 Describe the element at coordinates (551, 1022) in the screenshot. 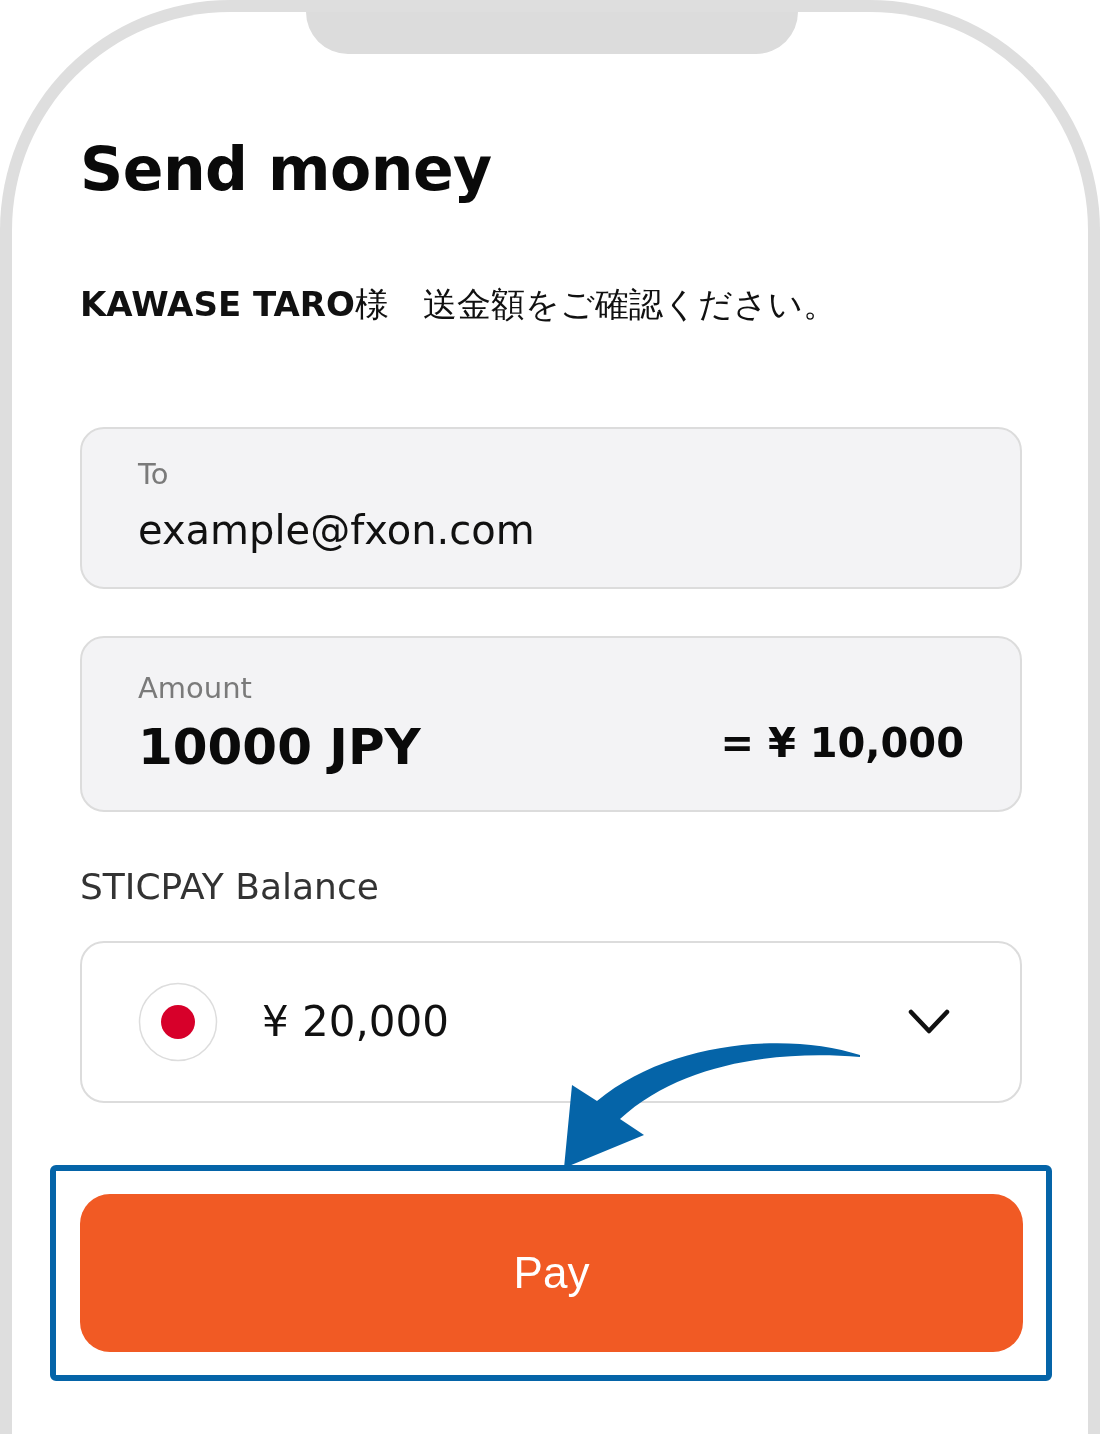

I see `balance-dropdown: ¥ 20,000` at that location.